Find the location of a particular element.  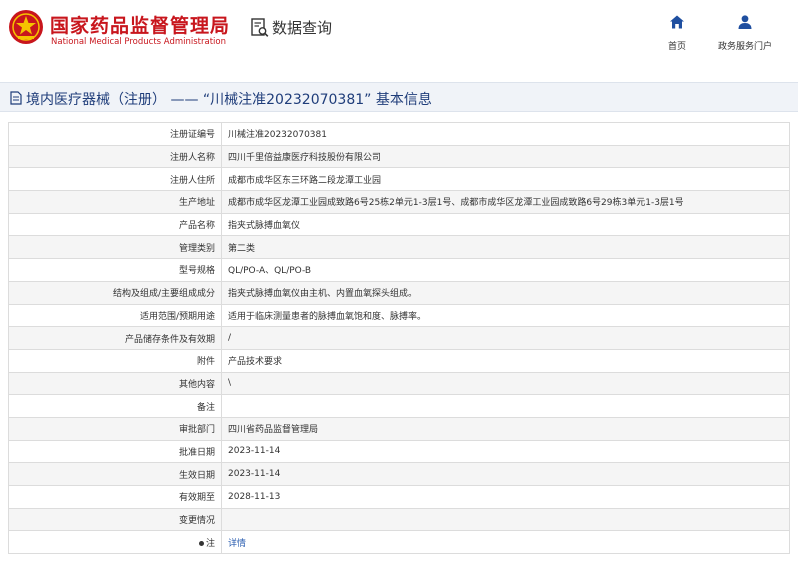

nav-service-portal: 政务服务门户 is located at coordinates (745, 33).